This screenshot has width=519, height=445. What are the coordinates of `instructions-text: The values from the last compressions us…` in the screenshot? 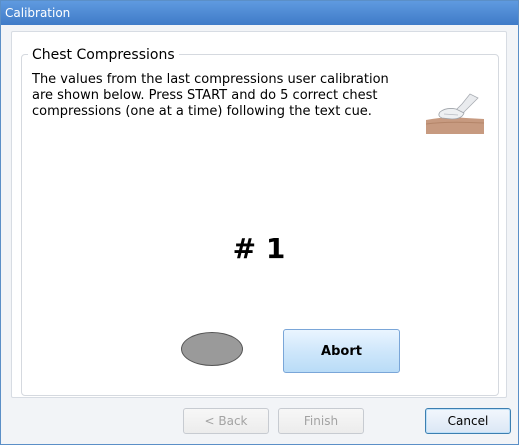 It's located at (210, 95).